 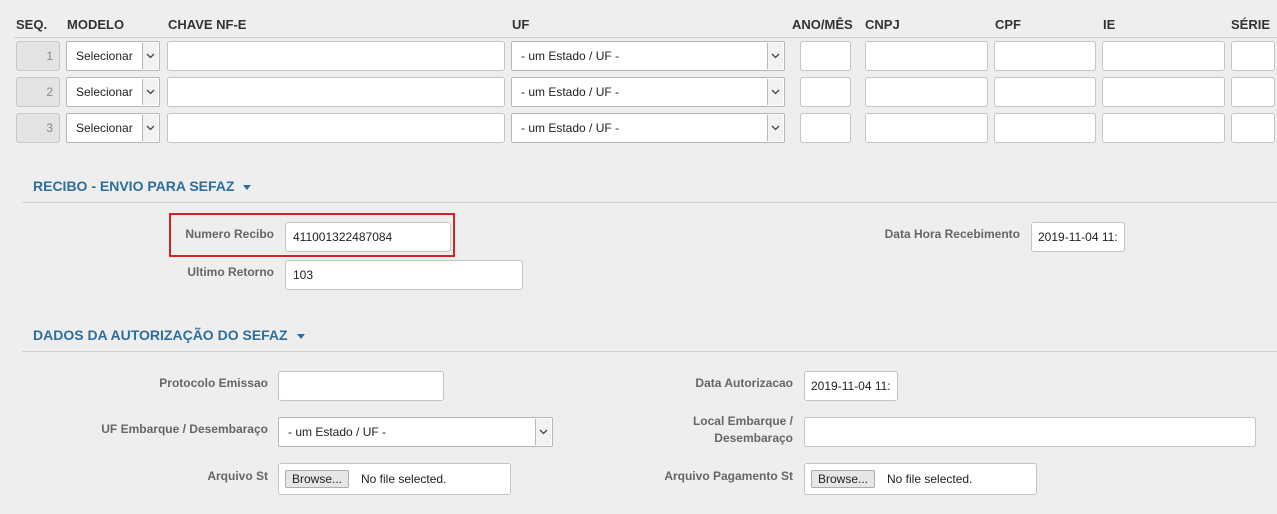 What do you see at coordinates (361, 386) in the screenshot?
I see `protocolo-emissao-input` at bounding box center [361, 386].